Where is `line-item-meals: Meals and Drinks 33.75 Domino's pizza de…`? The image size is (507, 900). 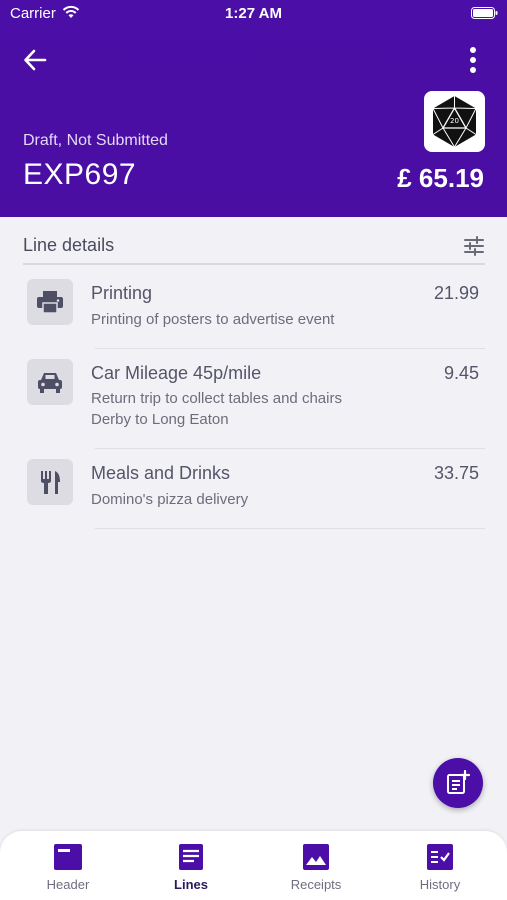
line-item-meals: Meals and Drinks 33.75 Domino's pizza de… is located at coordinates (253, 494).